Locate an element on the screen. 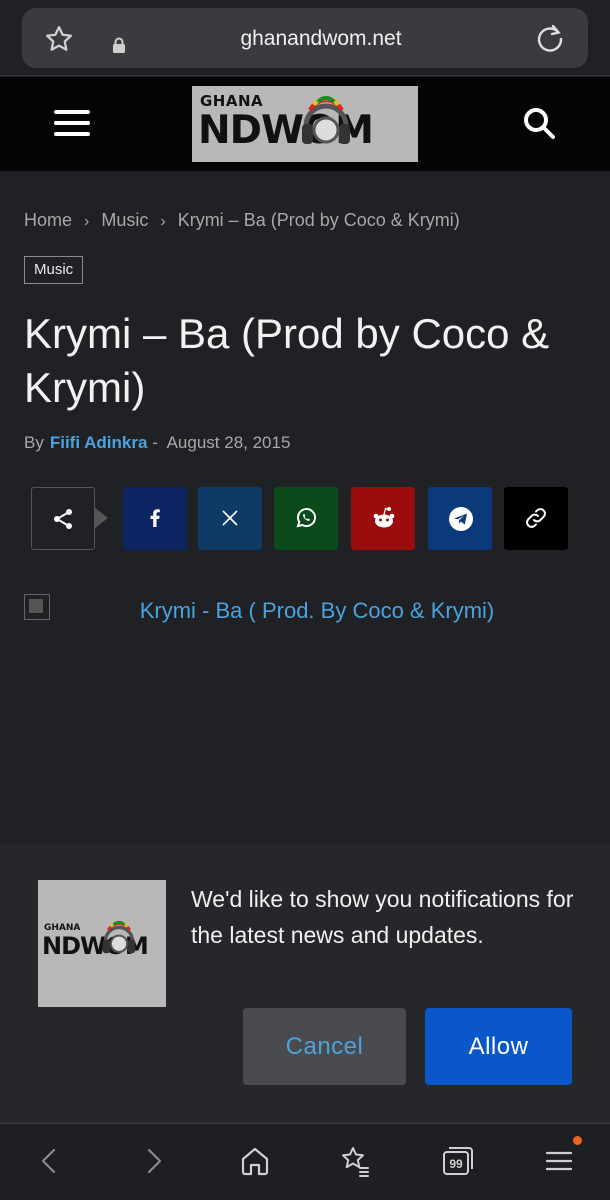 This screenshot has height=1200, width=610. breadcrumb-music: Music is located at coordinates (124, 220).